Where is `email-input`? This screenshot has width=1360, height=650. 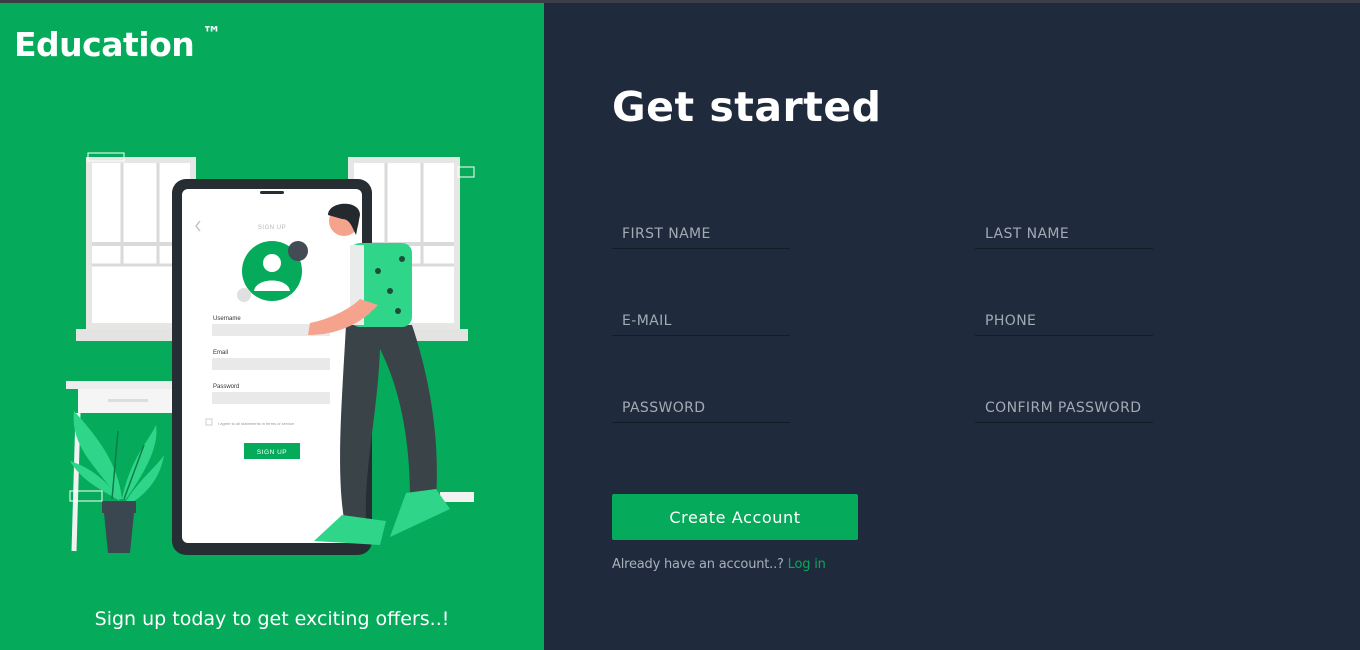
email-input is located at coordinates (701, 320).